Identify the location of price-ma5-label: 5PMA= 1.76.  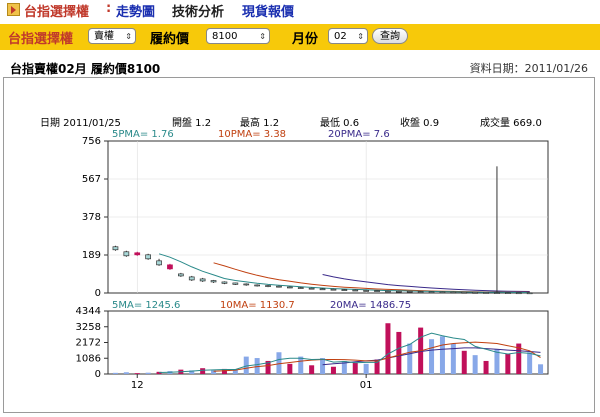
(143, 134).